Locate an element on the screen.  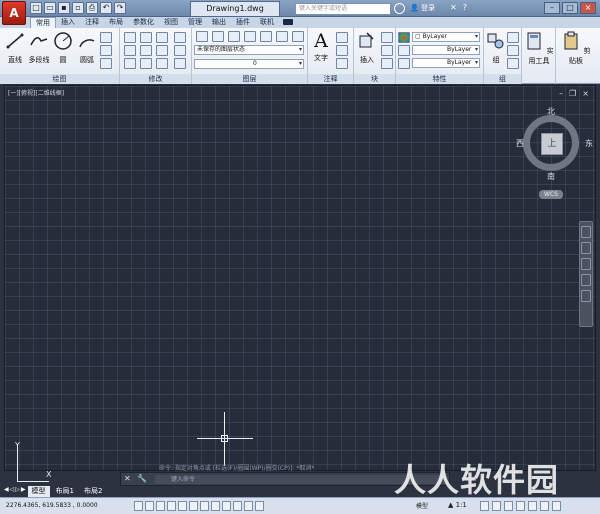
explode-icon is located at coordinates (180, 50).